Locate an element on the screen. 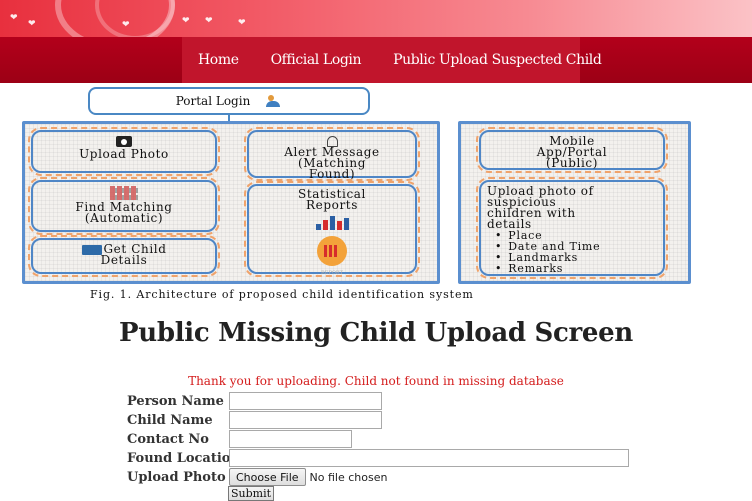 This screenshot has height=501, width=752. bar-chart-icon is located at coordinates (332, 222).